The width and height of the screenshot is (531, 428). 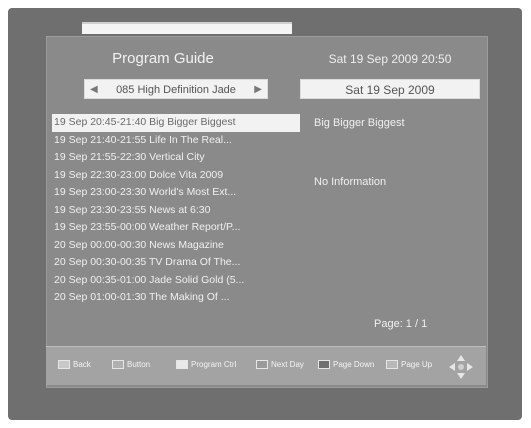 What do you see at coordinates (417, 364) in the screenshot?
I see `legend-label: Page Up` at bounding box center [417, 364].